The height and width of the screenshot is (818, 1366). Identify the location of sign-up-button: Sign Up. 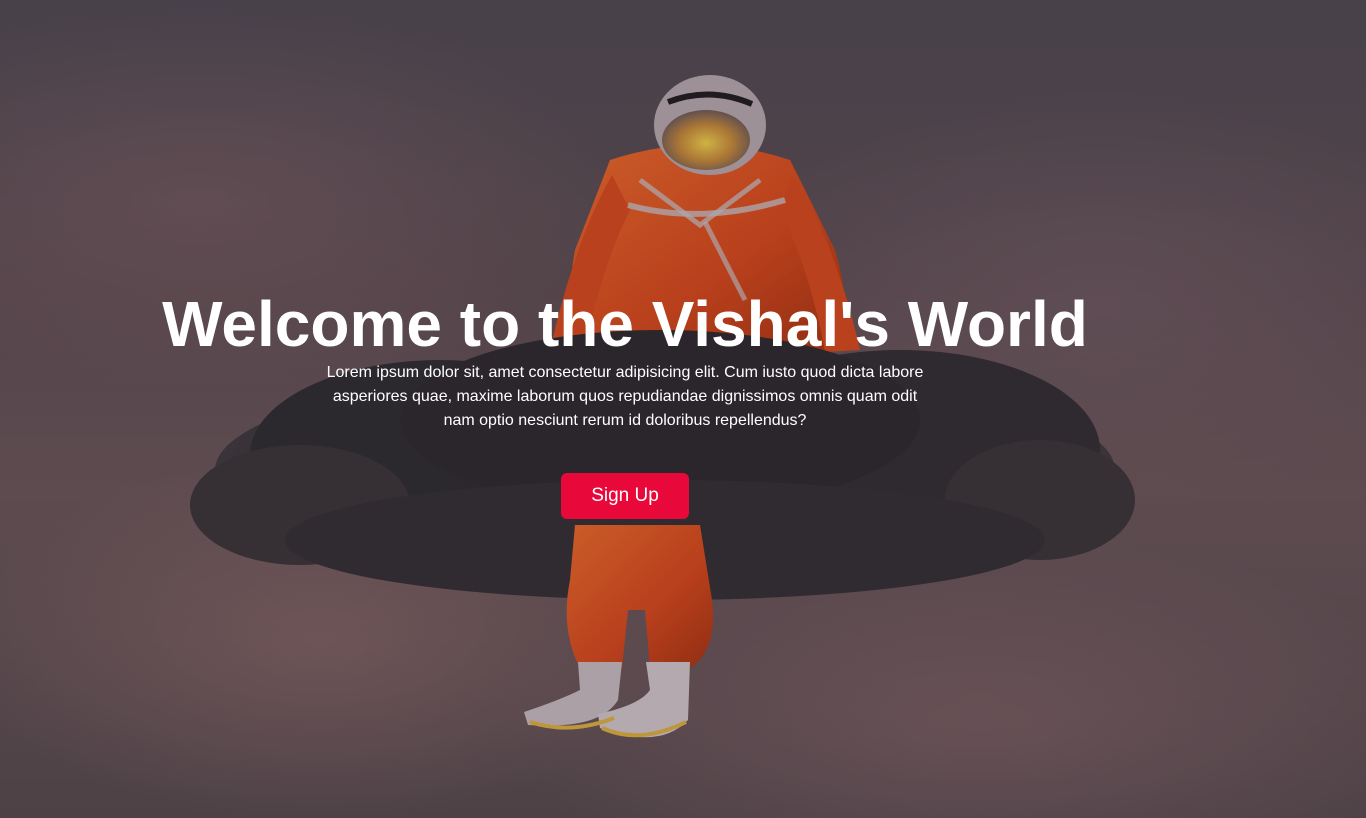
(625, 496).